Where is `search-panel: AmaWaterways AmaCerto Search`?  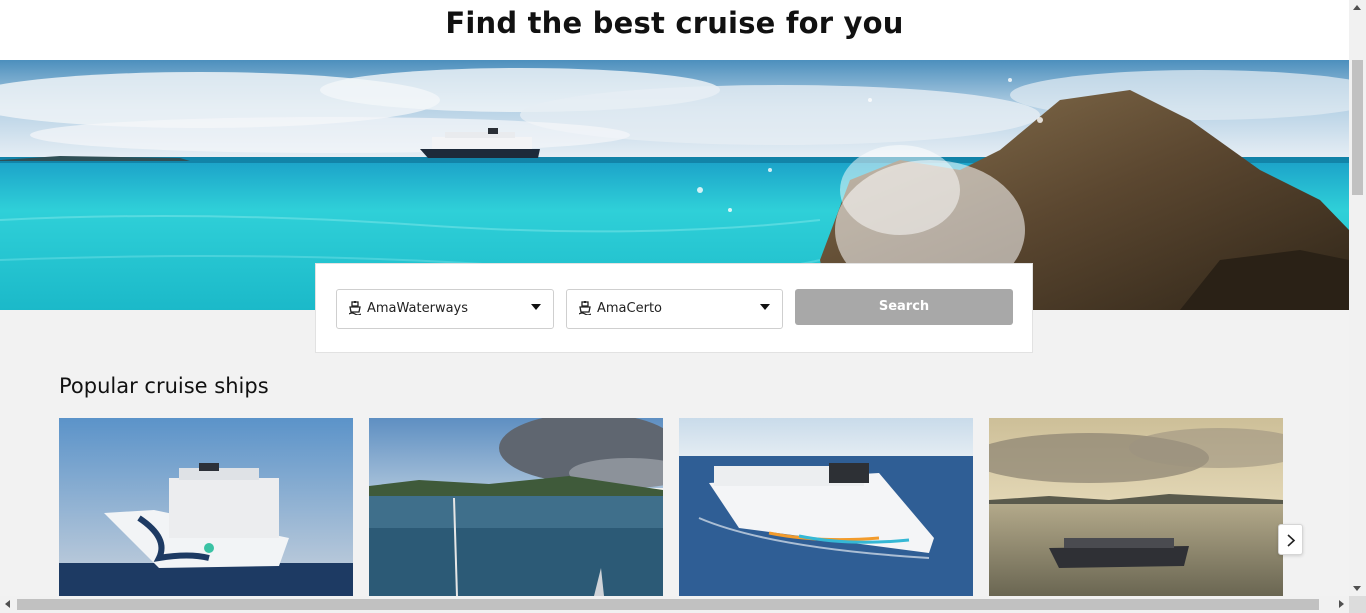
search-panel: AmaWaterways AmaCerto Search is located at coordinates (674, 308).